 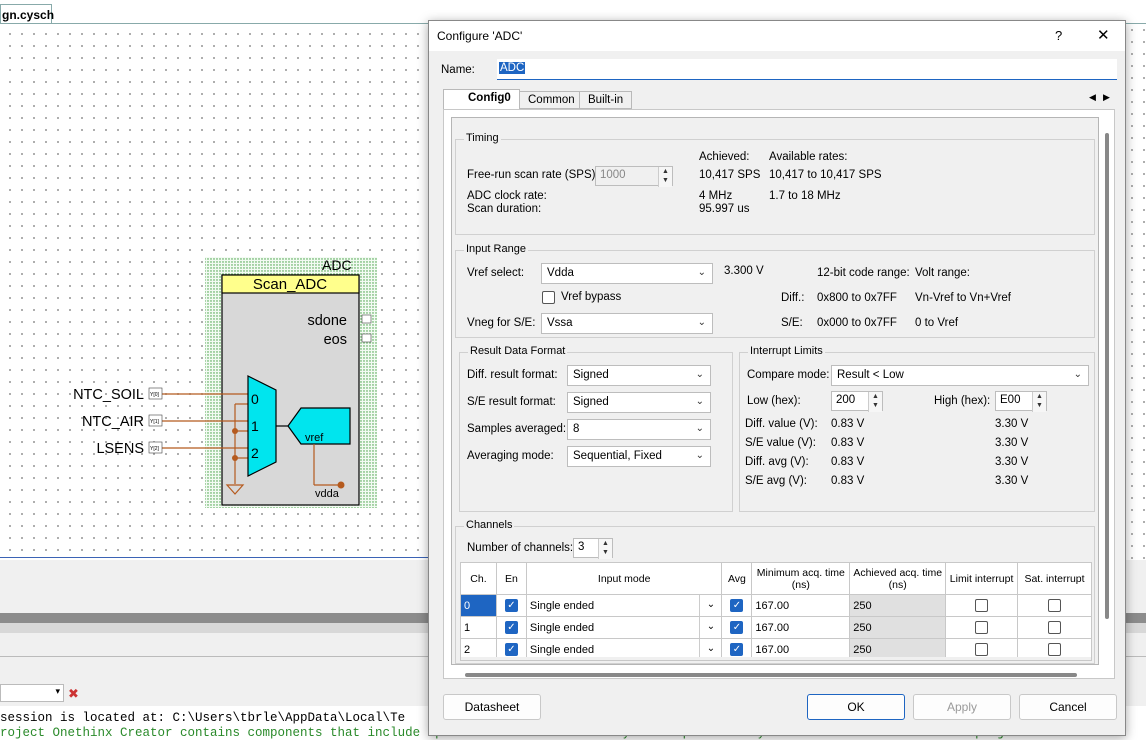 What do you see at coordinates (366, 319) in the screenshot?
I see `sdone-terminal` at bounding box center [366, 319].